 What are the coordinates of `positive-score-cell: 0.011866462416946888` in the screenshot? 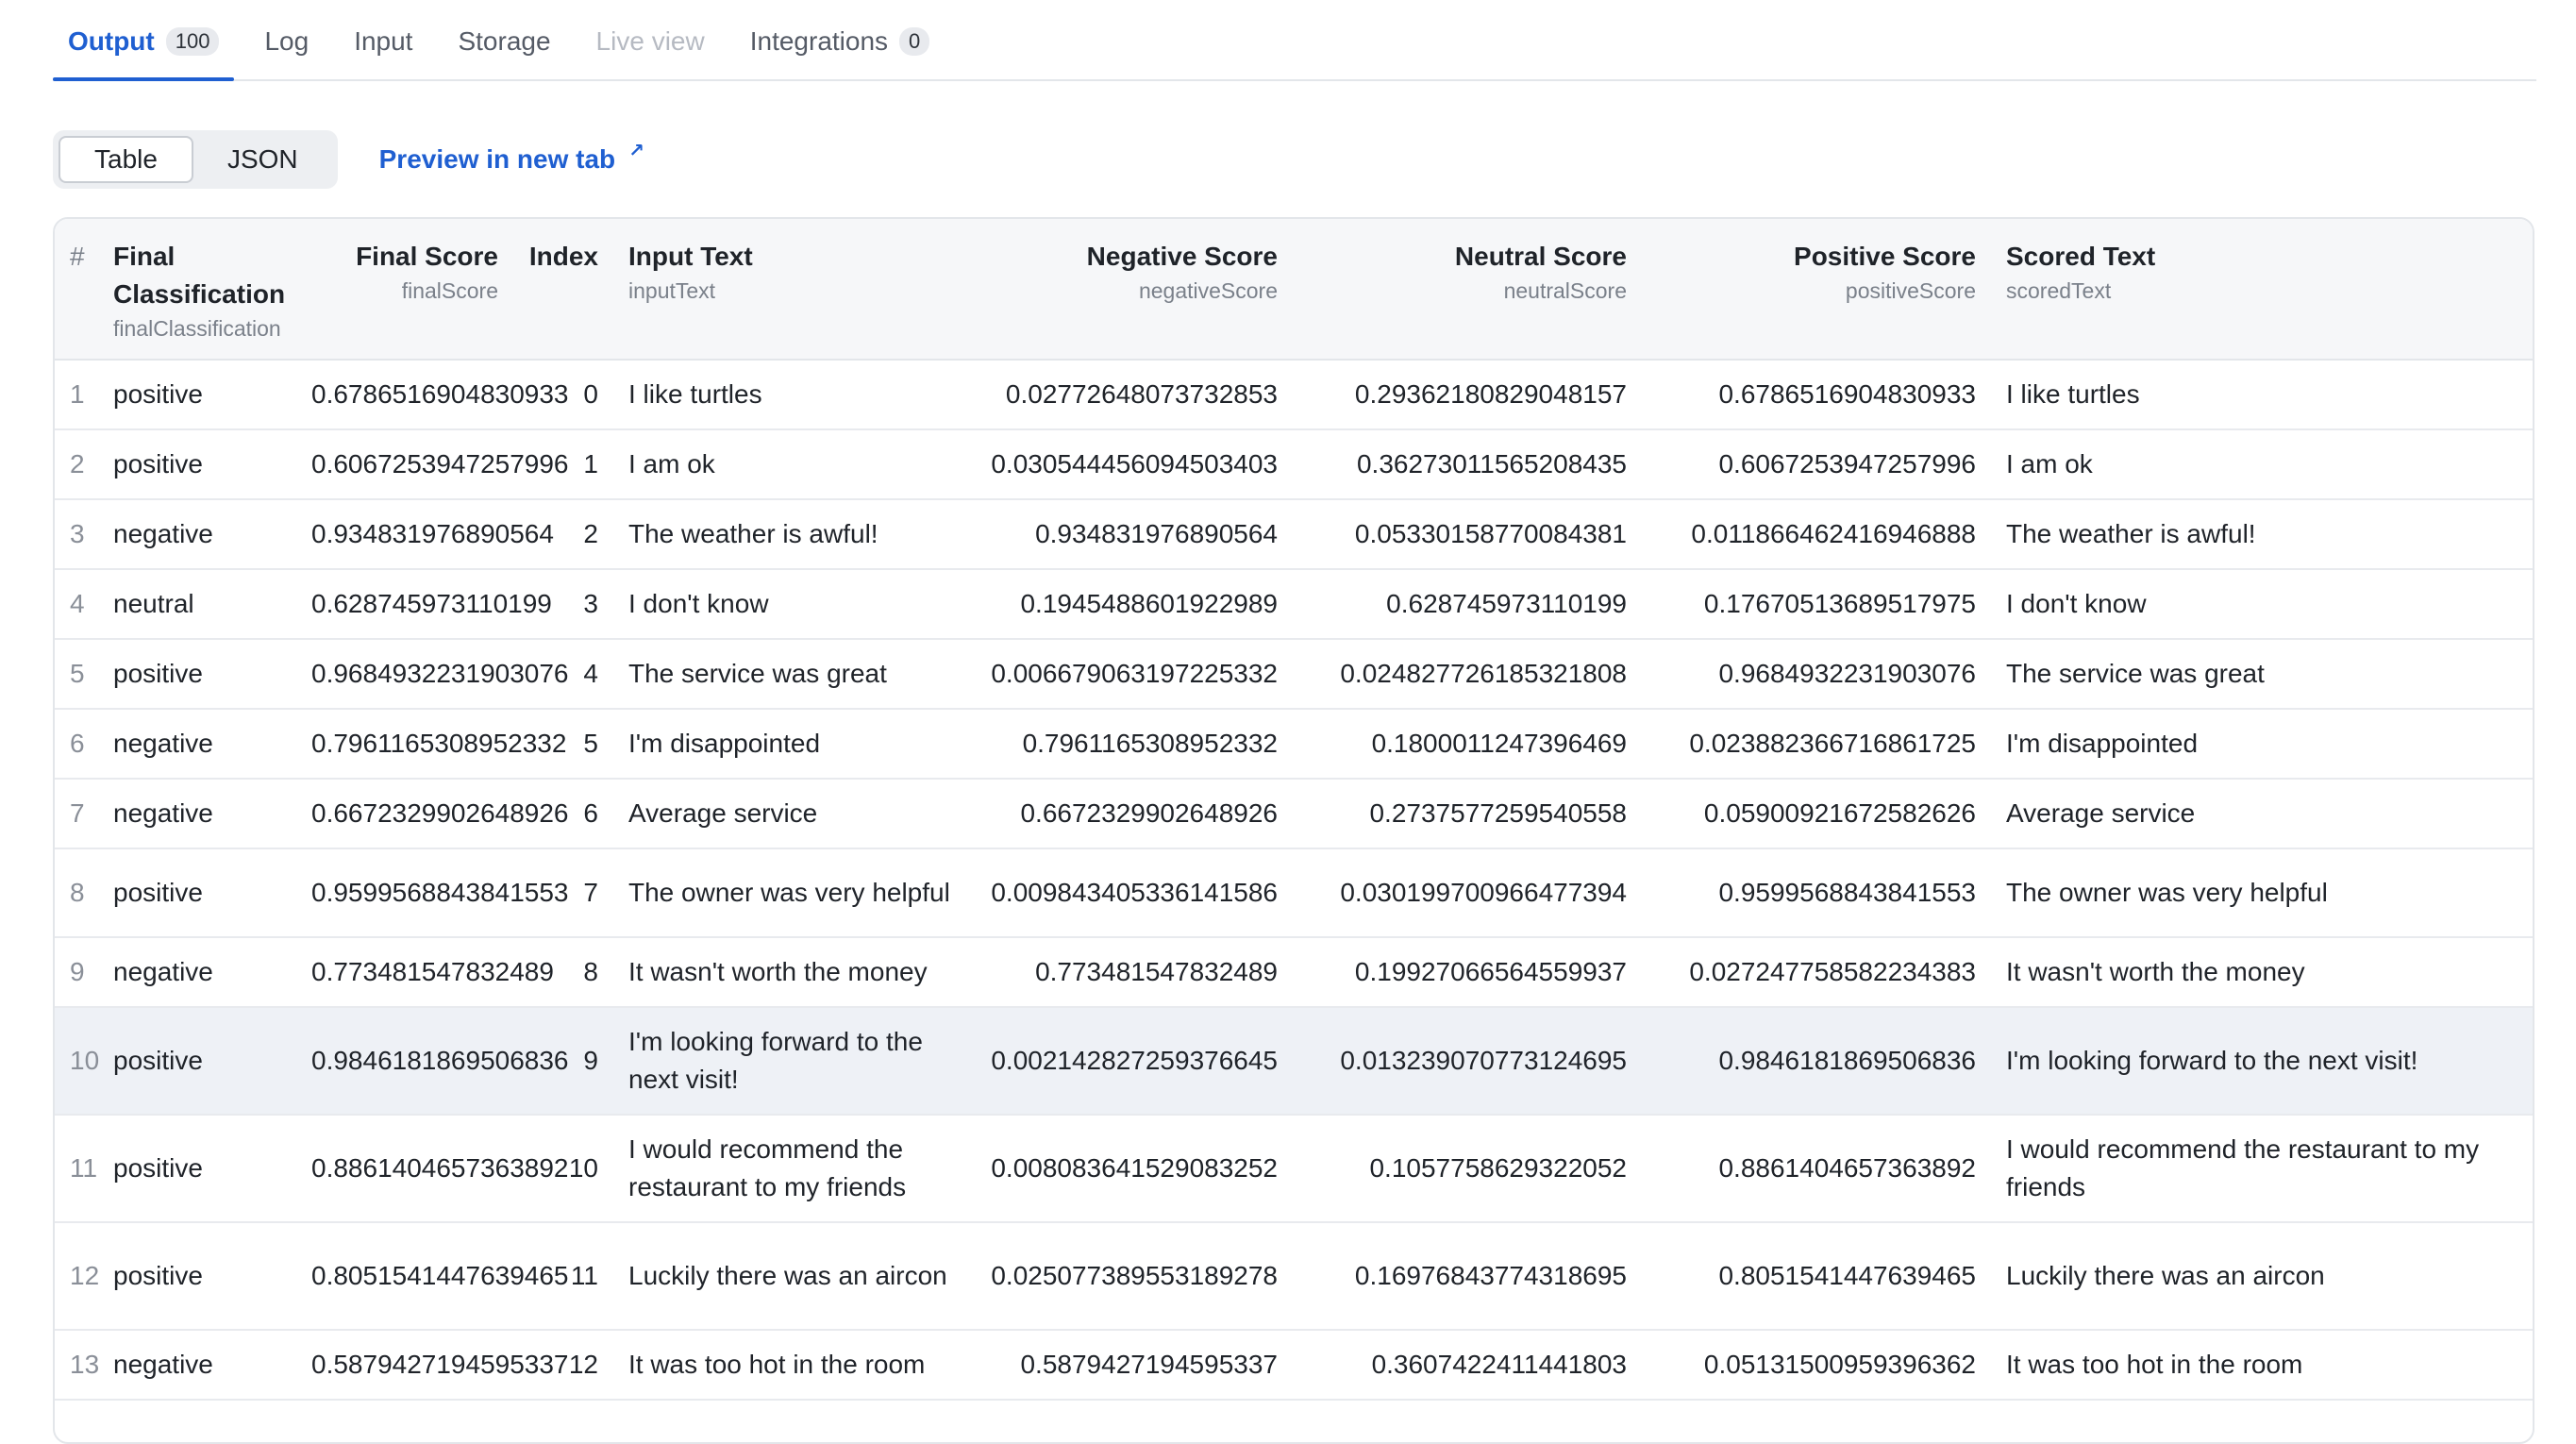 It's located at (1816, 534).